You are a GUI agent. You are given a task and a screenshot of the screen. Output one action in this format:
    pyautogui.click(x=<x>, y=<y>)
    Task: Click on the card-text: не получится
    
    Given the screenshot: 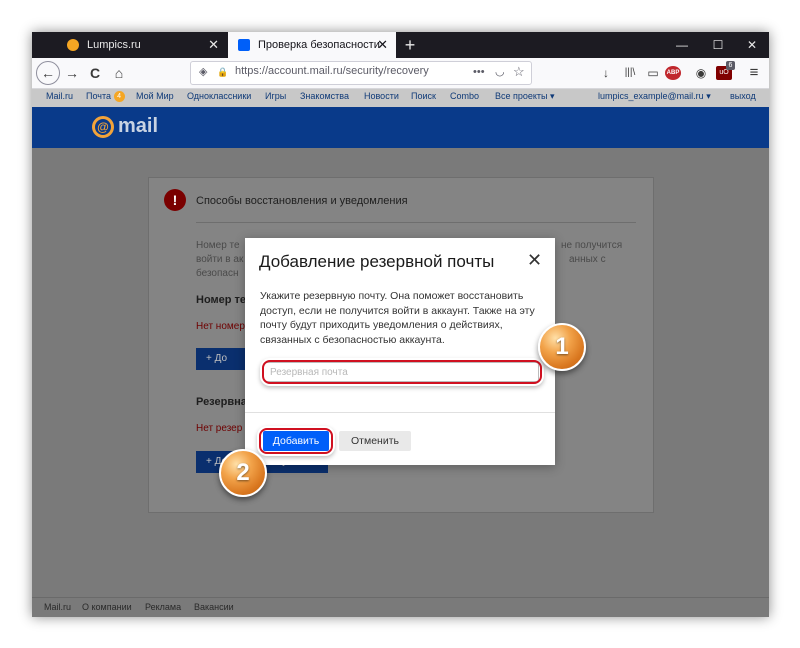 What is the action you would take?
    pyautogui.click(x=592, y=245)
    